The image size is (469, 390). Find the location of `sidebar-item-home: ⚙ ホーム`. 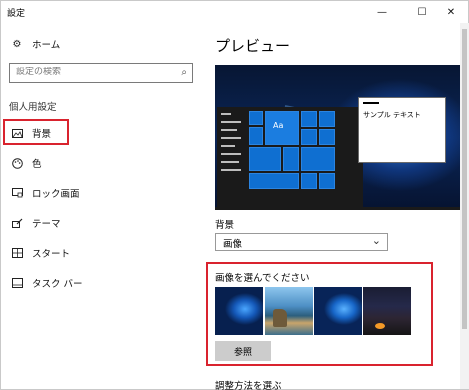

sidebar-item-home: ⚙ ホーム is located at coordinates (101, 44).